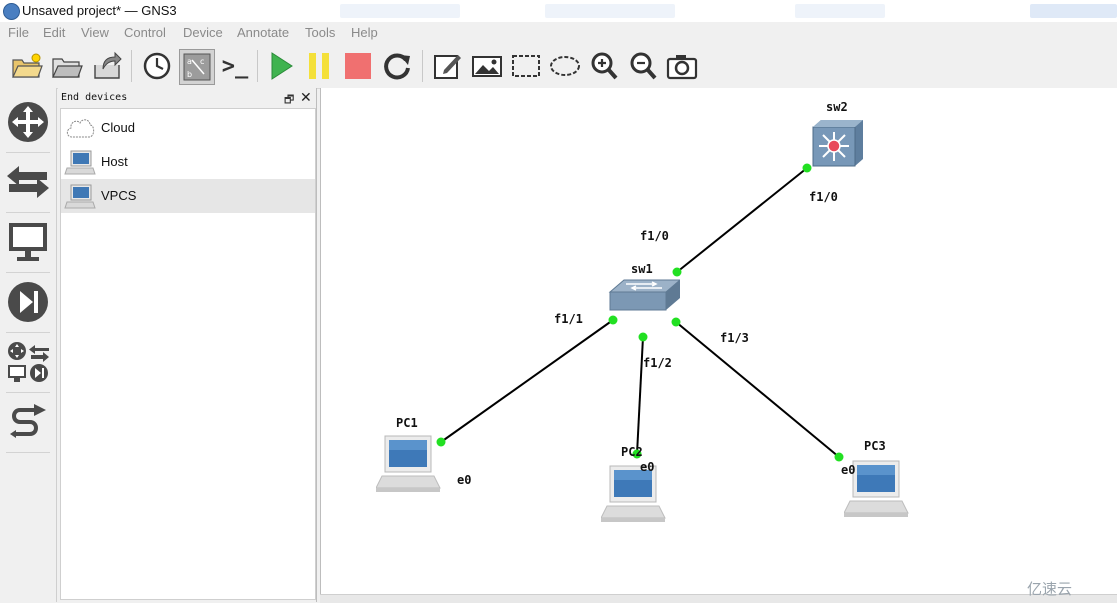  Describe the element at coordinates (642, 269) in the screenshot. I see `node-label-sw1: sw1` at that location.